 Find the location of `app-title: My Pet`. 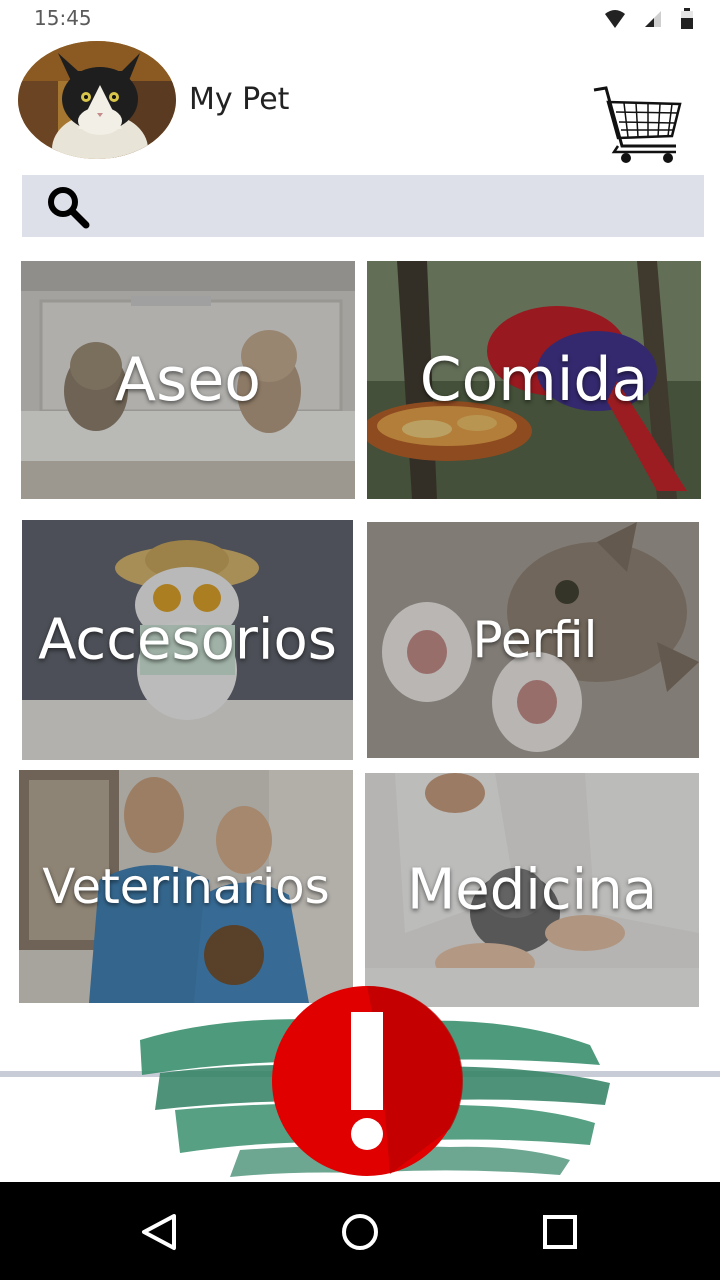

app-title: My Pet is located at coordinates (239, 99).